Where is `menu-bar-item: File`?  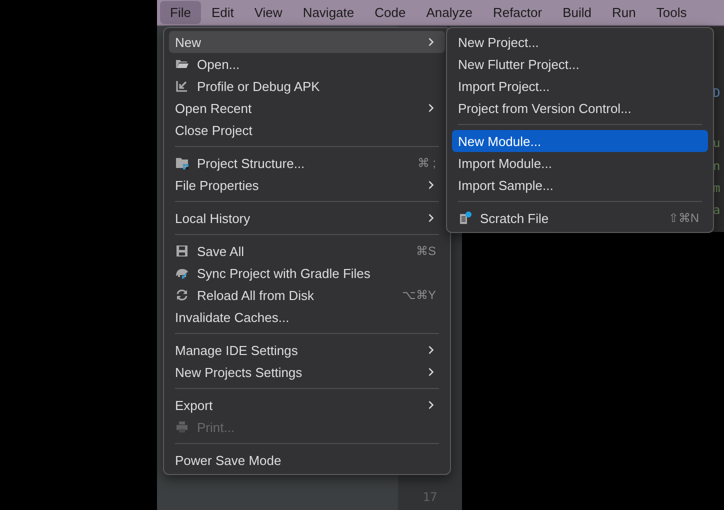
menu-bar-item: File is located at coordinates (180, 12).